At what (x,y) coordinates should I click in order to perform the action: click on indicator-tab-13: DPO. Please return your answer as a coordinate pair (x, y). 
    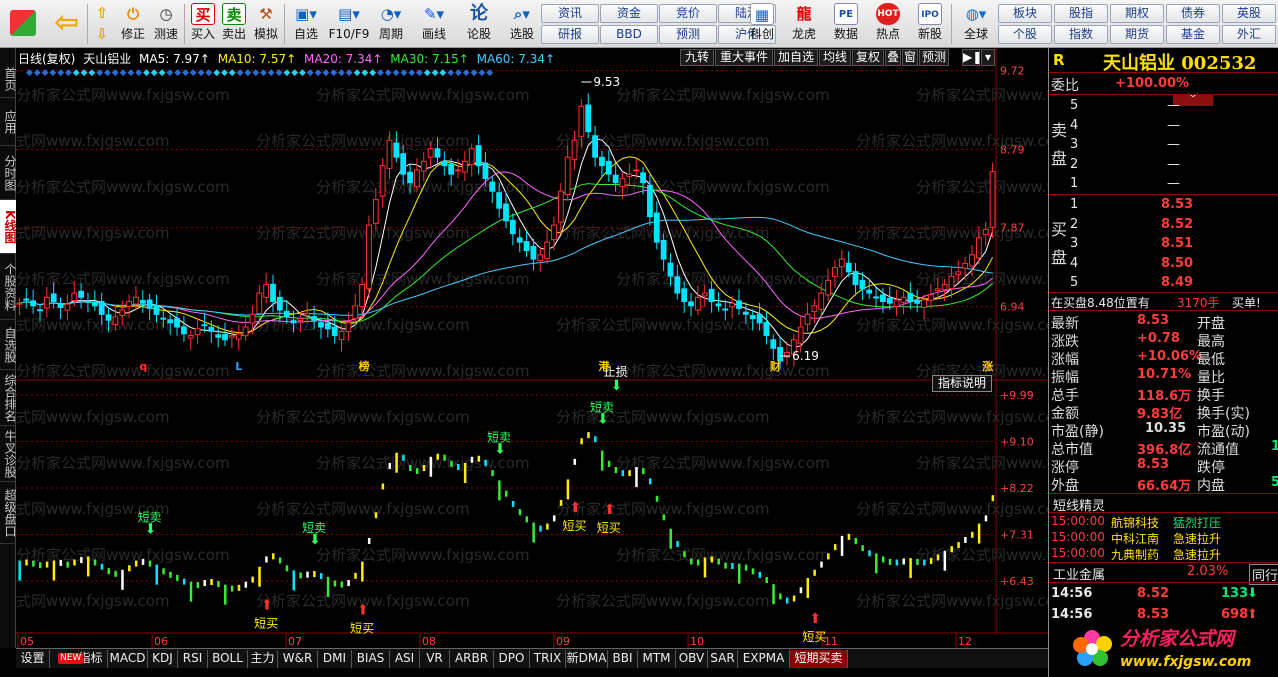
    Looking at the image, I should click on (512, 659).